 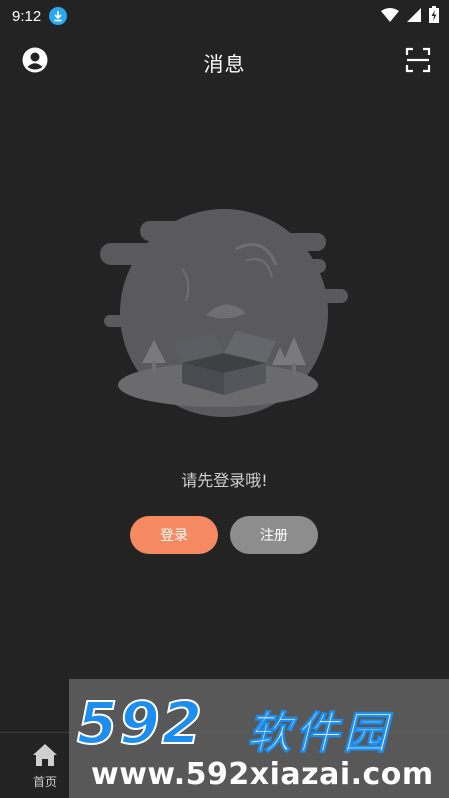 I want to click on header: 消息, so click(x=224, y=62).